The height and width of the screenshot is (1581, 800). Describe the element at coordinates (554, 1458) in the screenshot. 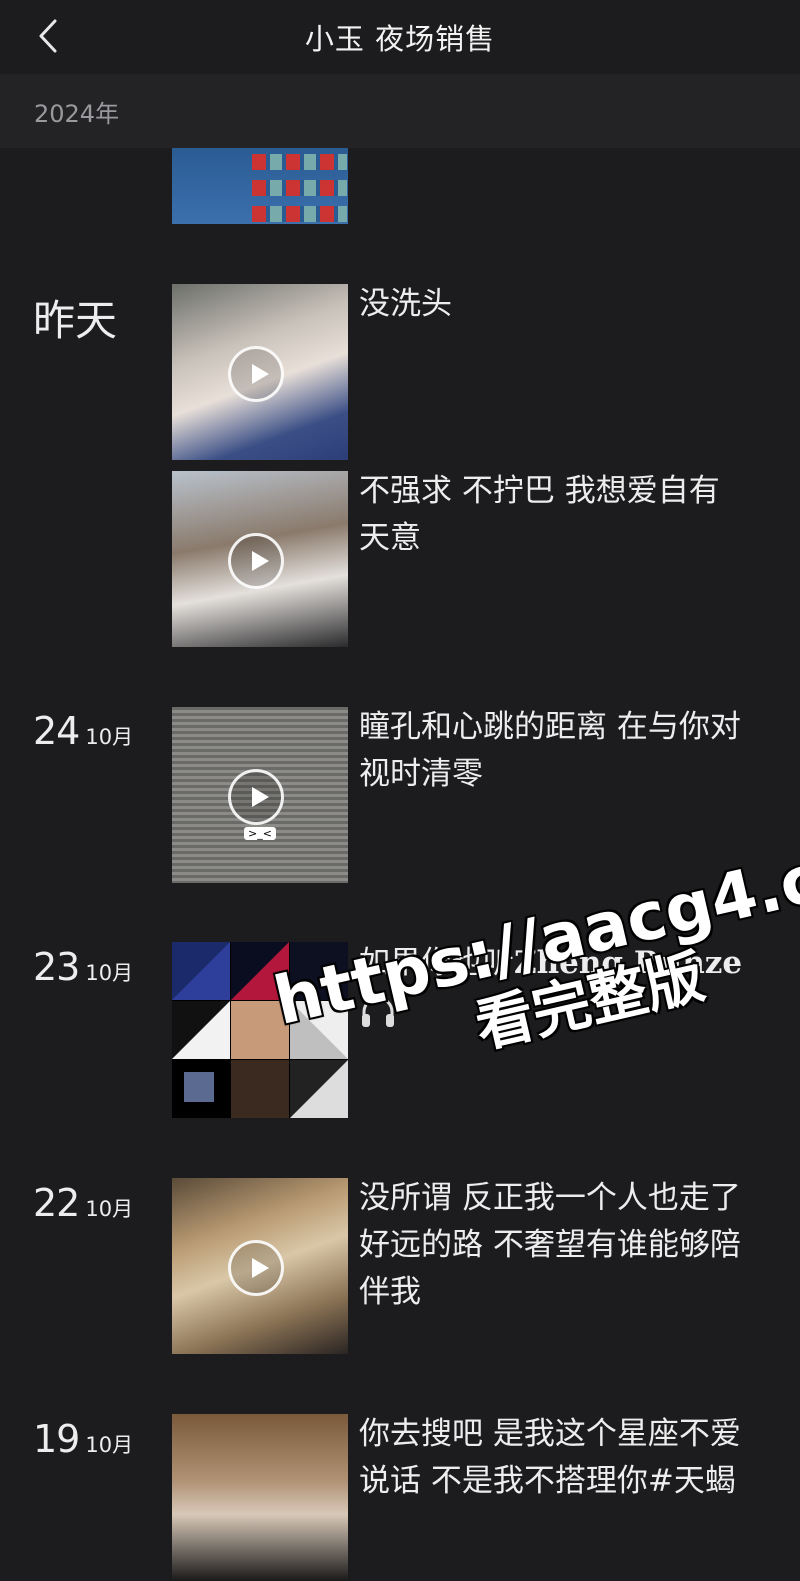

I see `post-caption-6: 你去搜吧 是我这个星座不爱说话 不是我不搭理你#天蝎` at that location.